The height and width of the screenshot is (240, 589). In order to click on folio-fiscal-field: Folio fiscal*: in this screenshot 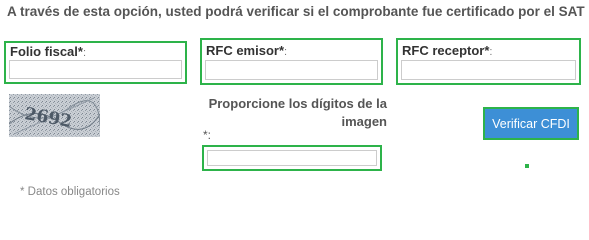, I will do `click(95, 62)`.